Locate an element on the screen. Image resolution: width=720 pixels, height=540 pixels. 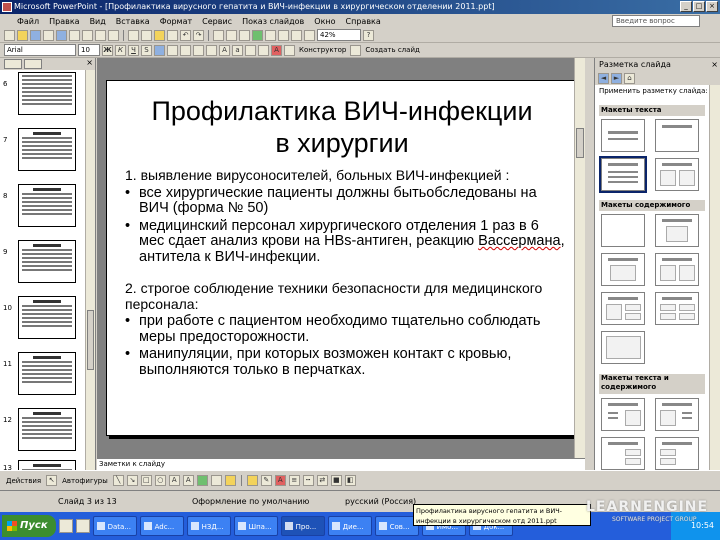
layout-text-two-content is located at coordinates (623, 453).